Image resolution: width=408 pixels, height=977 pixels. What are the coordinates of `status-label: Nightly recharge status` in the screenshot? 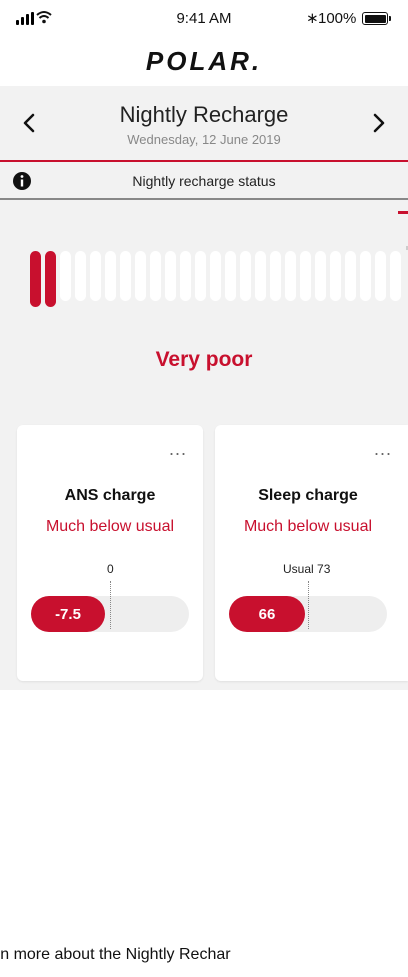 It's located at (204, 181).